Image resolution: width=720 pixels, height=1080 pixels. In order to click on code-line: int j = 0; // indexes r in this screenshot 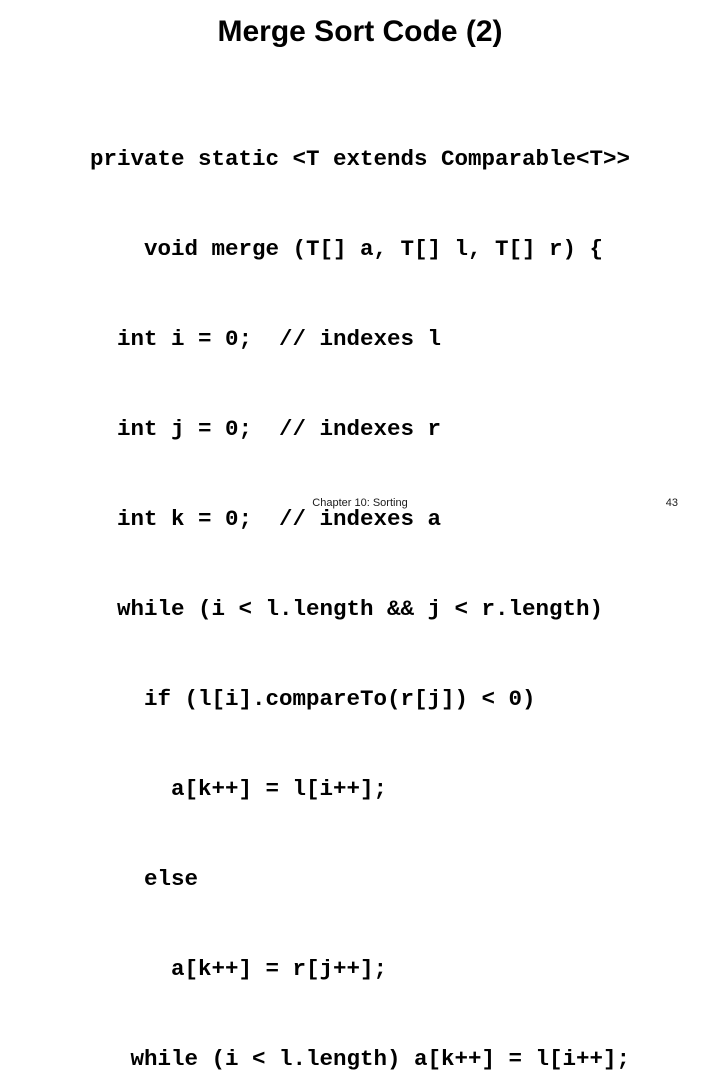, I will do `click(265, 429)`.